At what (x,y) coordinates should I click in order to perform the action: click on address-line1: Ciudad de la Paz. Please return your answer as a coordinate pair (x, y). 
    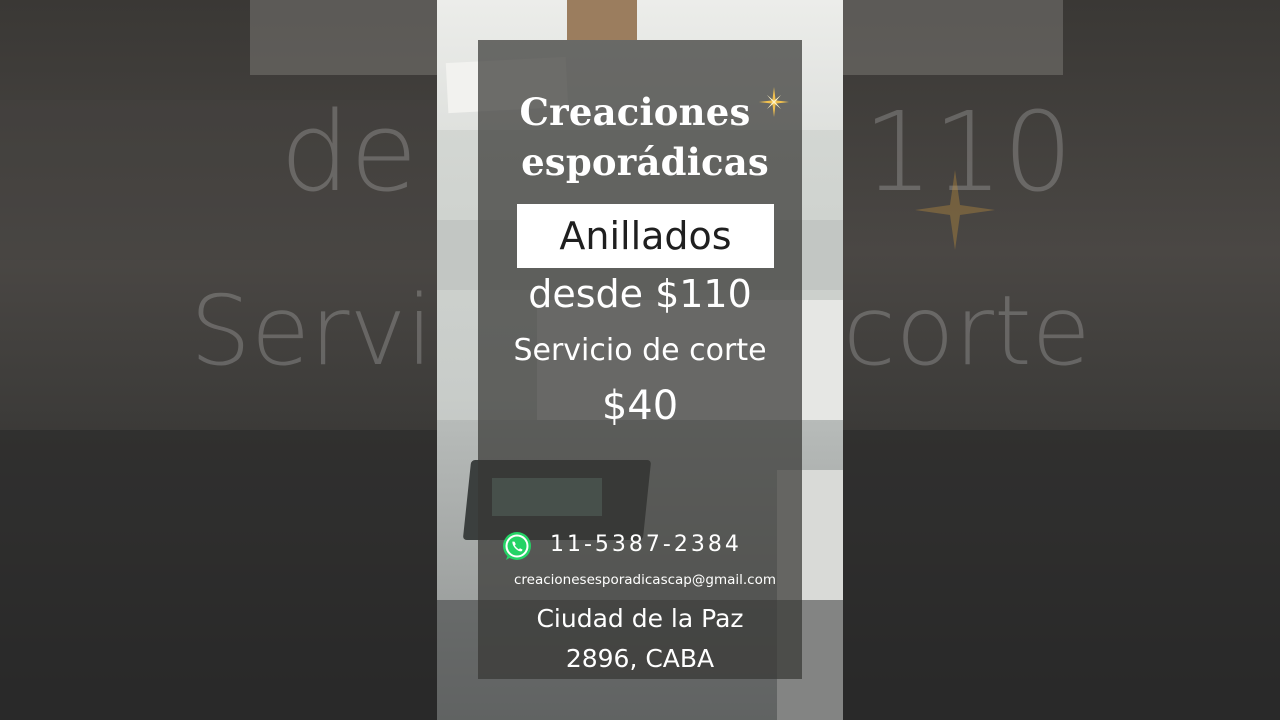
    Looking at the image, I should click on (640, 618).